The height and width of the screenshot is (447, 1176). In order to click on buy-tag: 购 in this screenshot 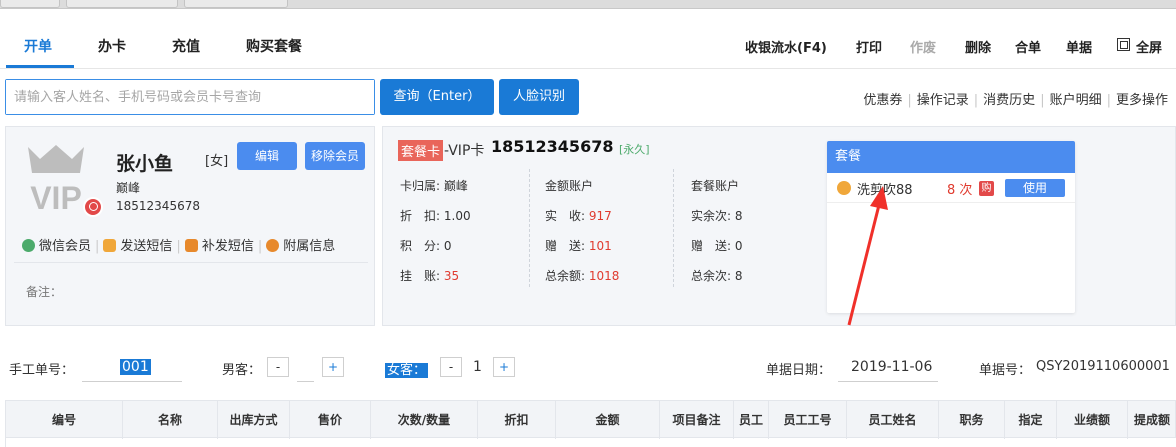, I will do `click(986, 188)`.